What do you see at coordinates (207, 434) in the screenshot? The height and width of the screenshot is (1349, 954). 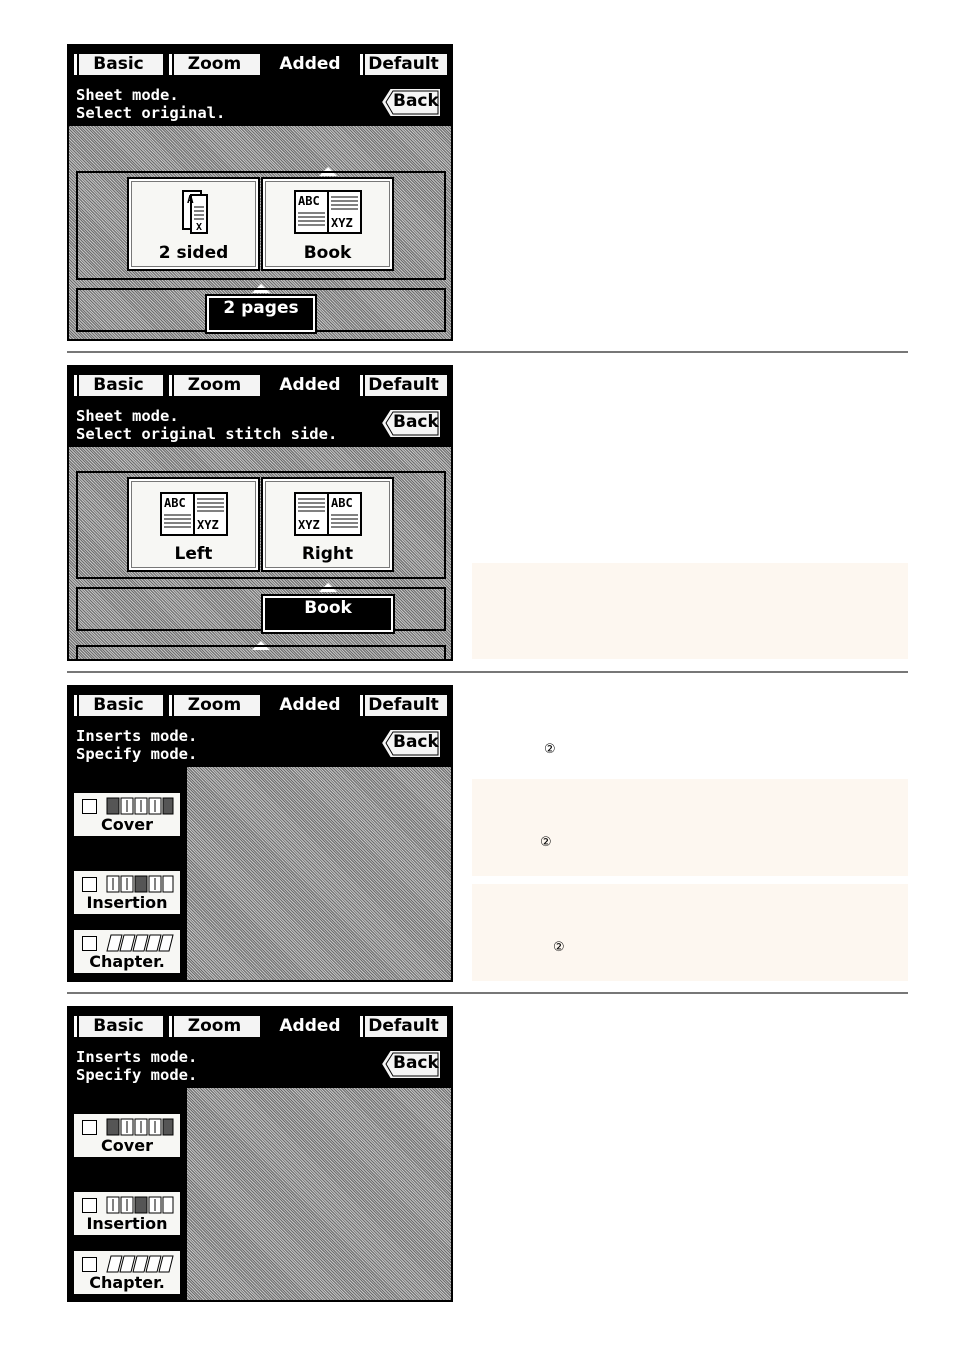 I see `message-line-2: Select original stitch side.` at bounding box center [207, 434].